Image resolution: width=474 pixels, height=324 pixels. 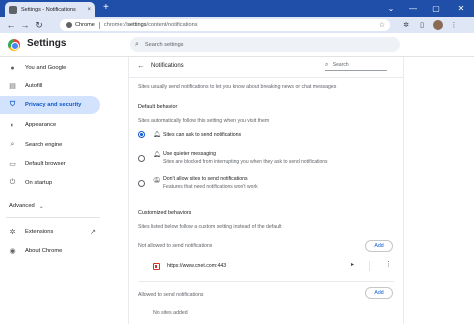 I want to click on sidebar-item-label: You and Google, so click(x=46, y=68).